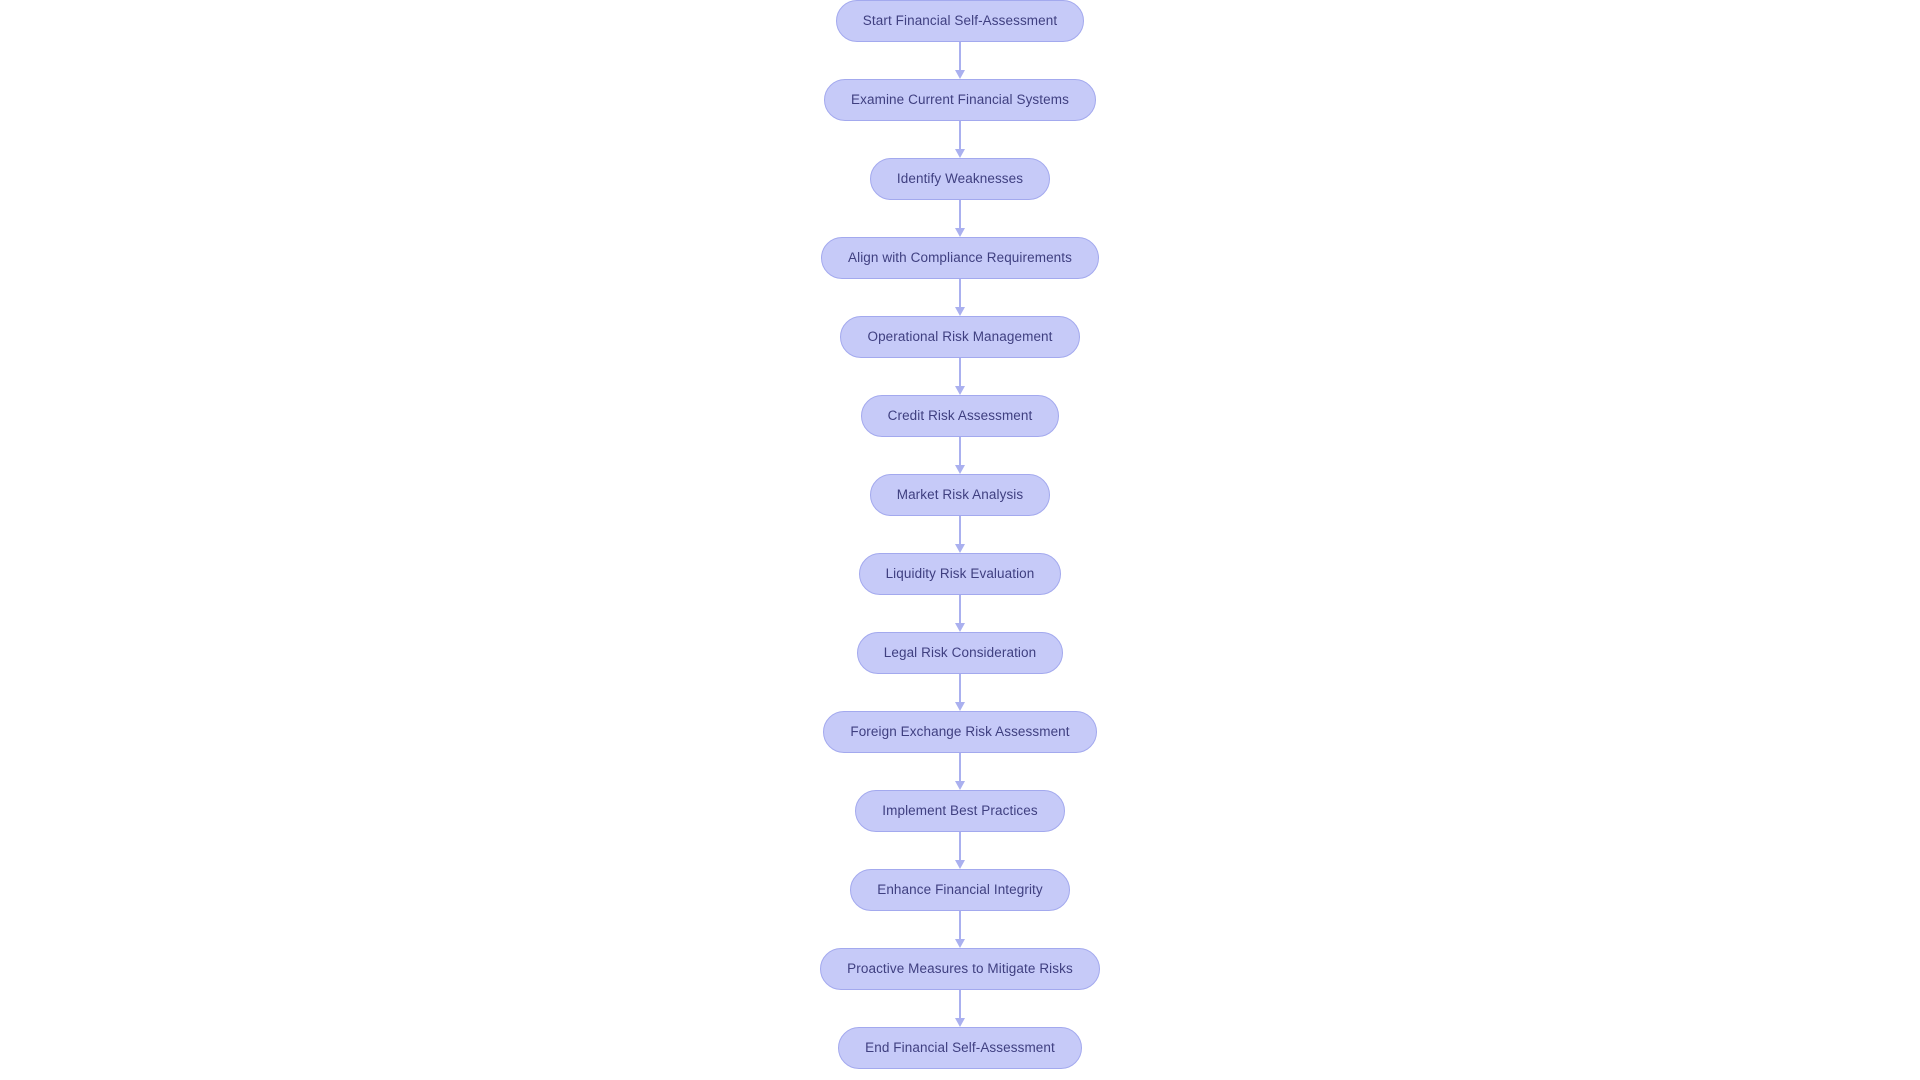  I want to click on flow-step-liquidity: Liquidity Risk Evaluation, so click(960, 574).